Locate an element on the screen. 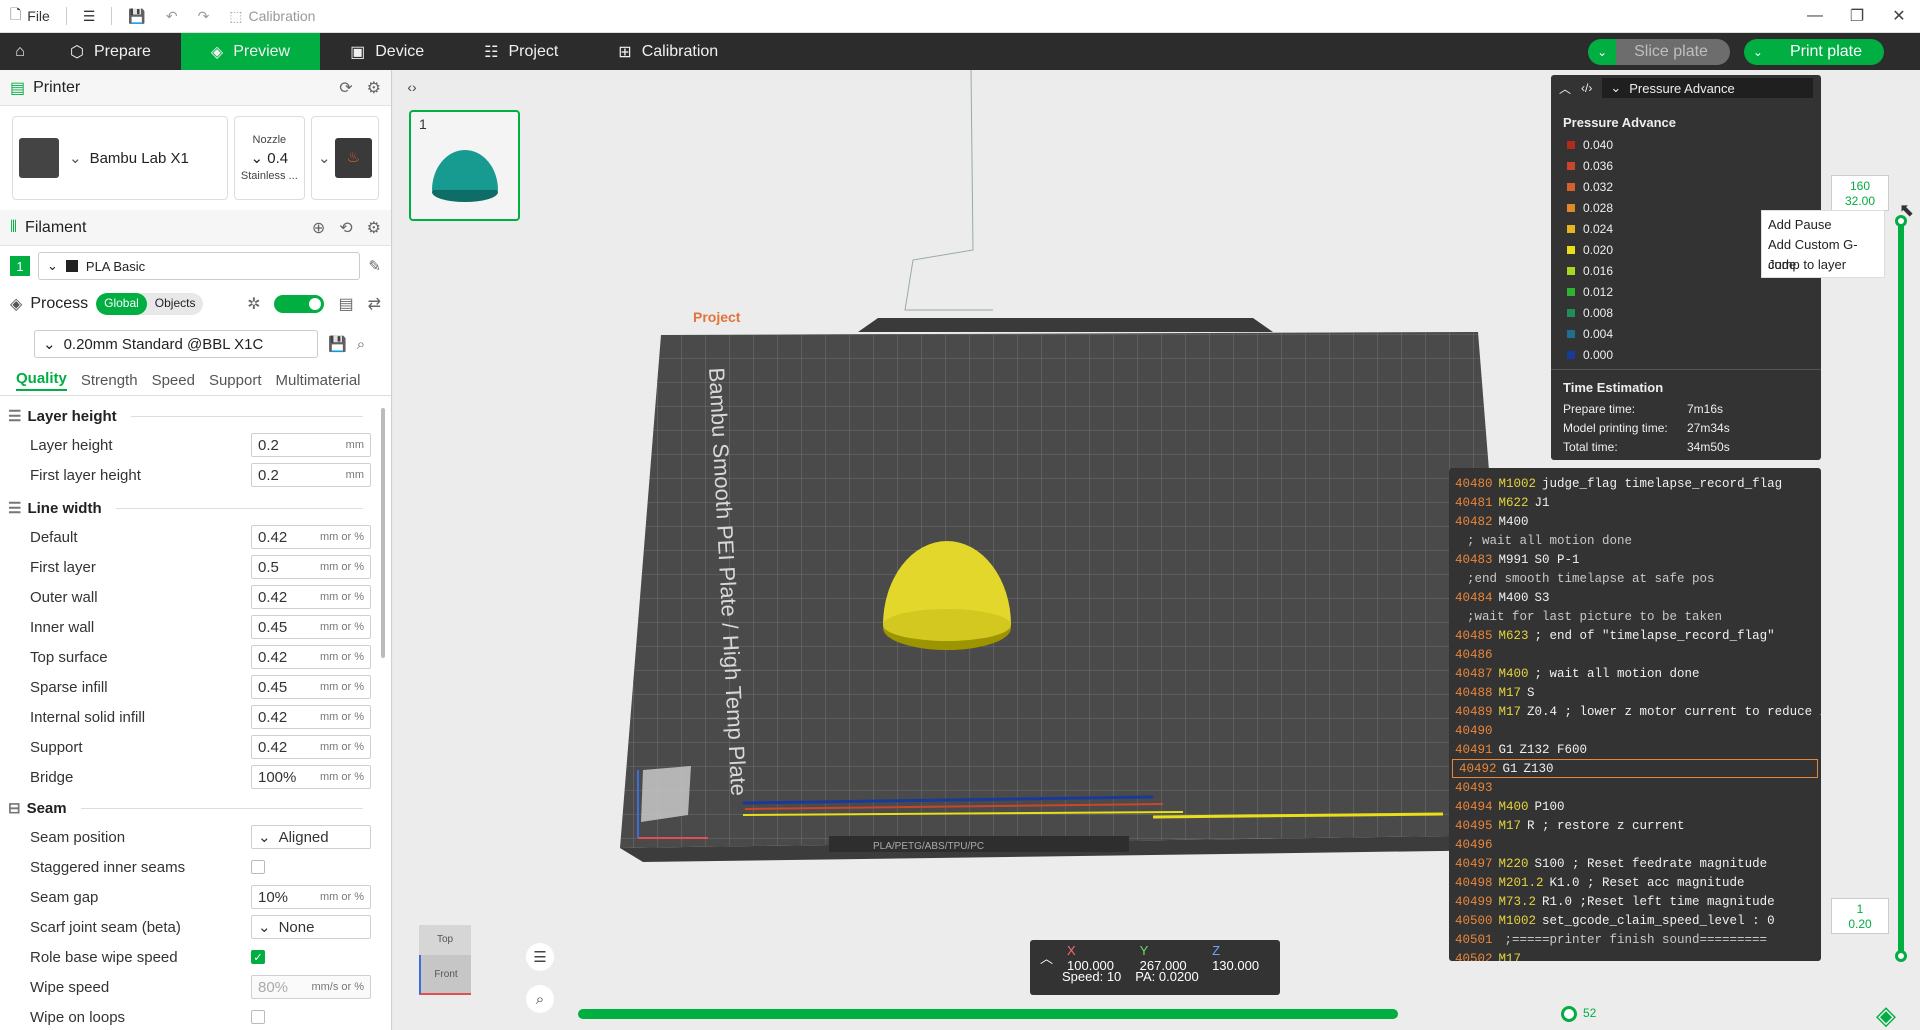 The image size is (1920, 1030). gcode-line: 40502 M17 is located at coordinates (1635, 955).